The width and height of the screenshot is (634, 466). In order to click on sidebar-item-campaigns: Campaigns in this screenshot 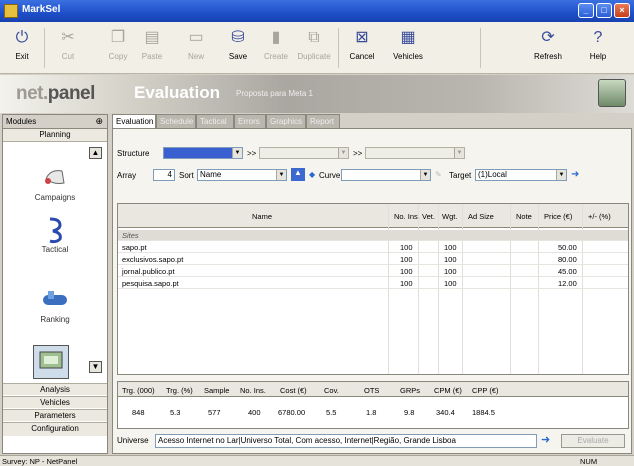, I will do `click(55, 182)`.